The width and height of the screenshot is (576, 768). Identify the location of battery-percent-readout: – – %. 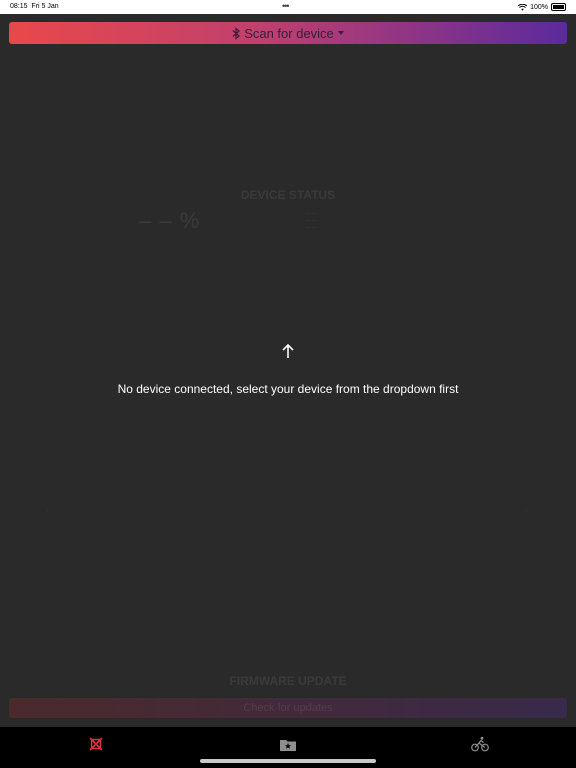
(170, 220).